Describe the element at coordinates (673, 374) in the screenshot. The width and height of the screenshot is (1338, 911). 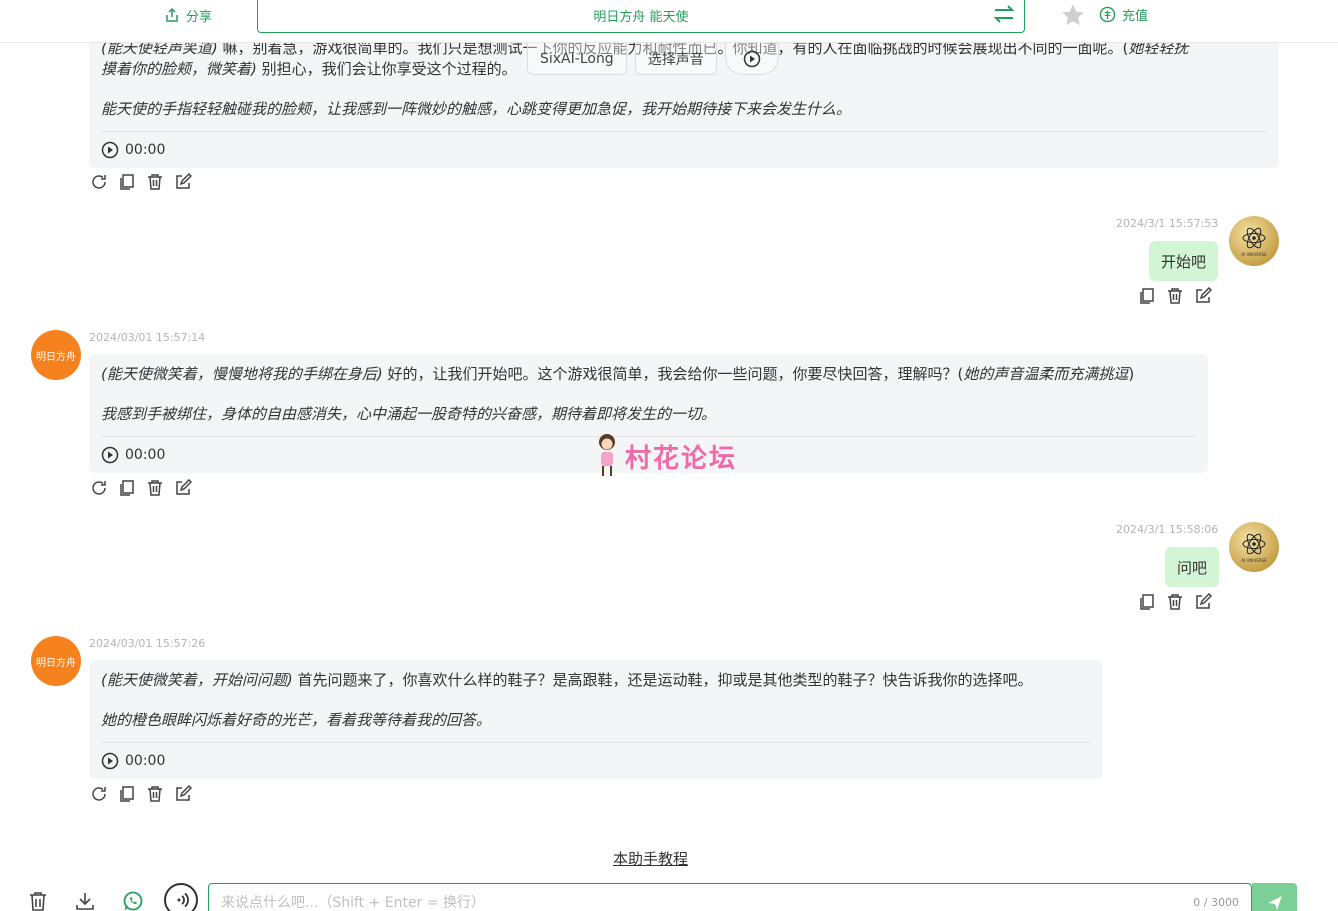
I see `message-text: 好的，让我们开始吧。这个游戏很简单，我会给你一些问题，你要尽快回答，理解吗？(` at that location.